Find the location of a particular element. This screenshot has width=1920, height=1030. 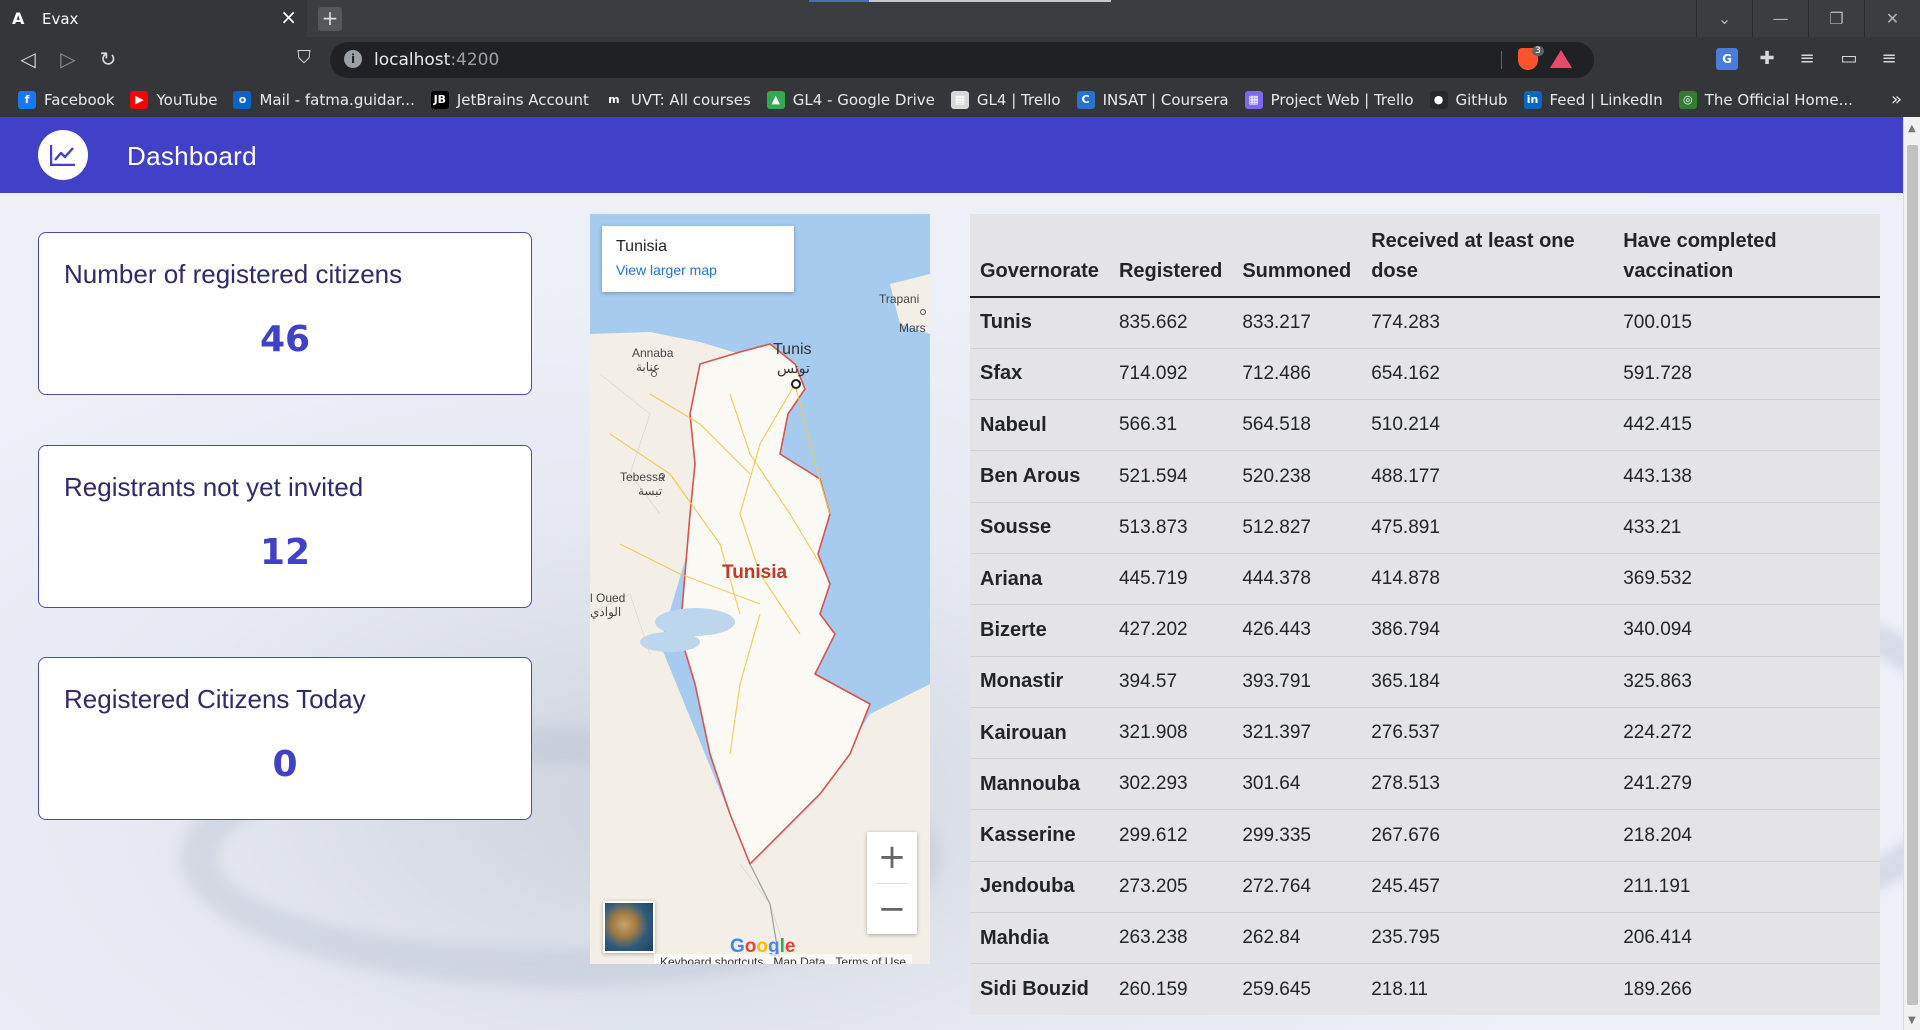

satellite-toggle is located at coordinates (629, 927).